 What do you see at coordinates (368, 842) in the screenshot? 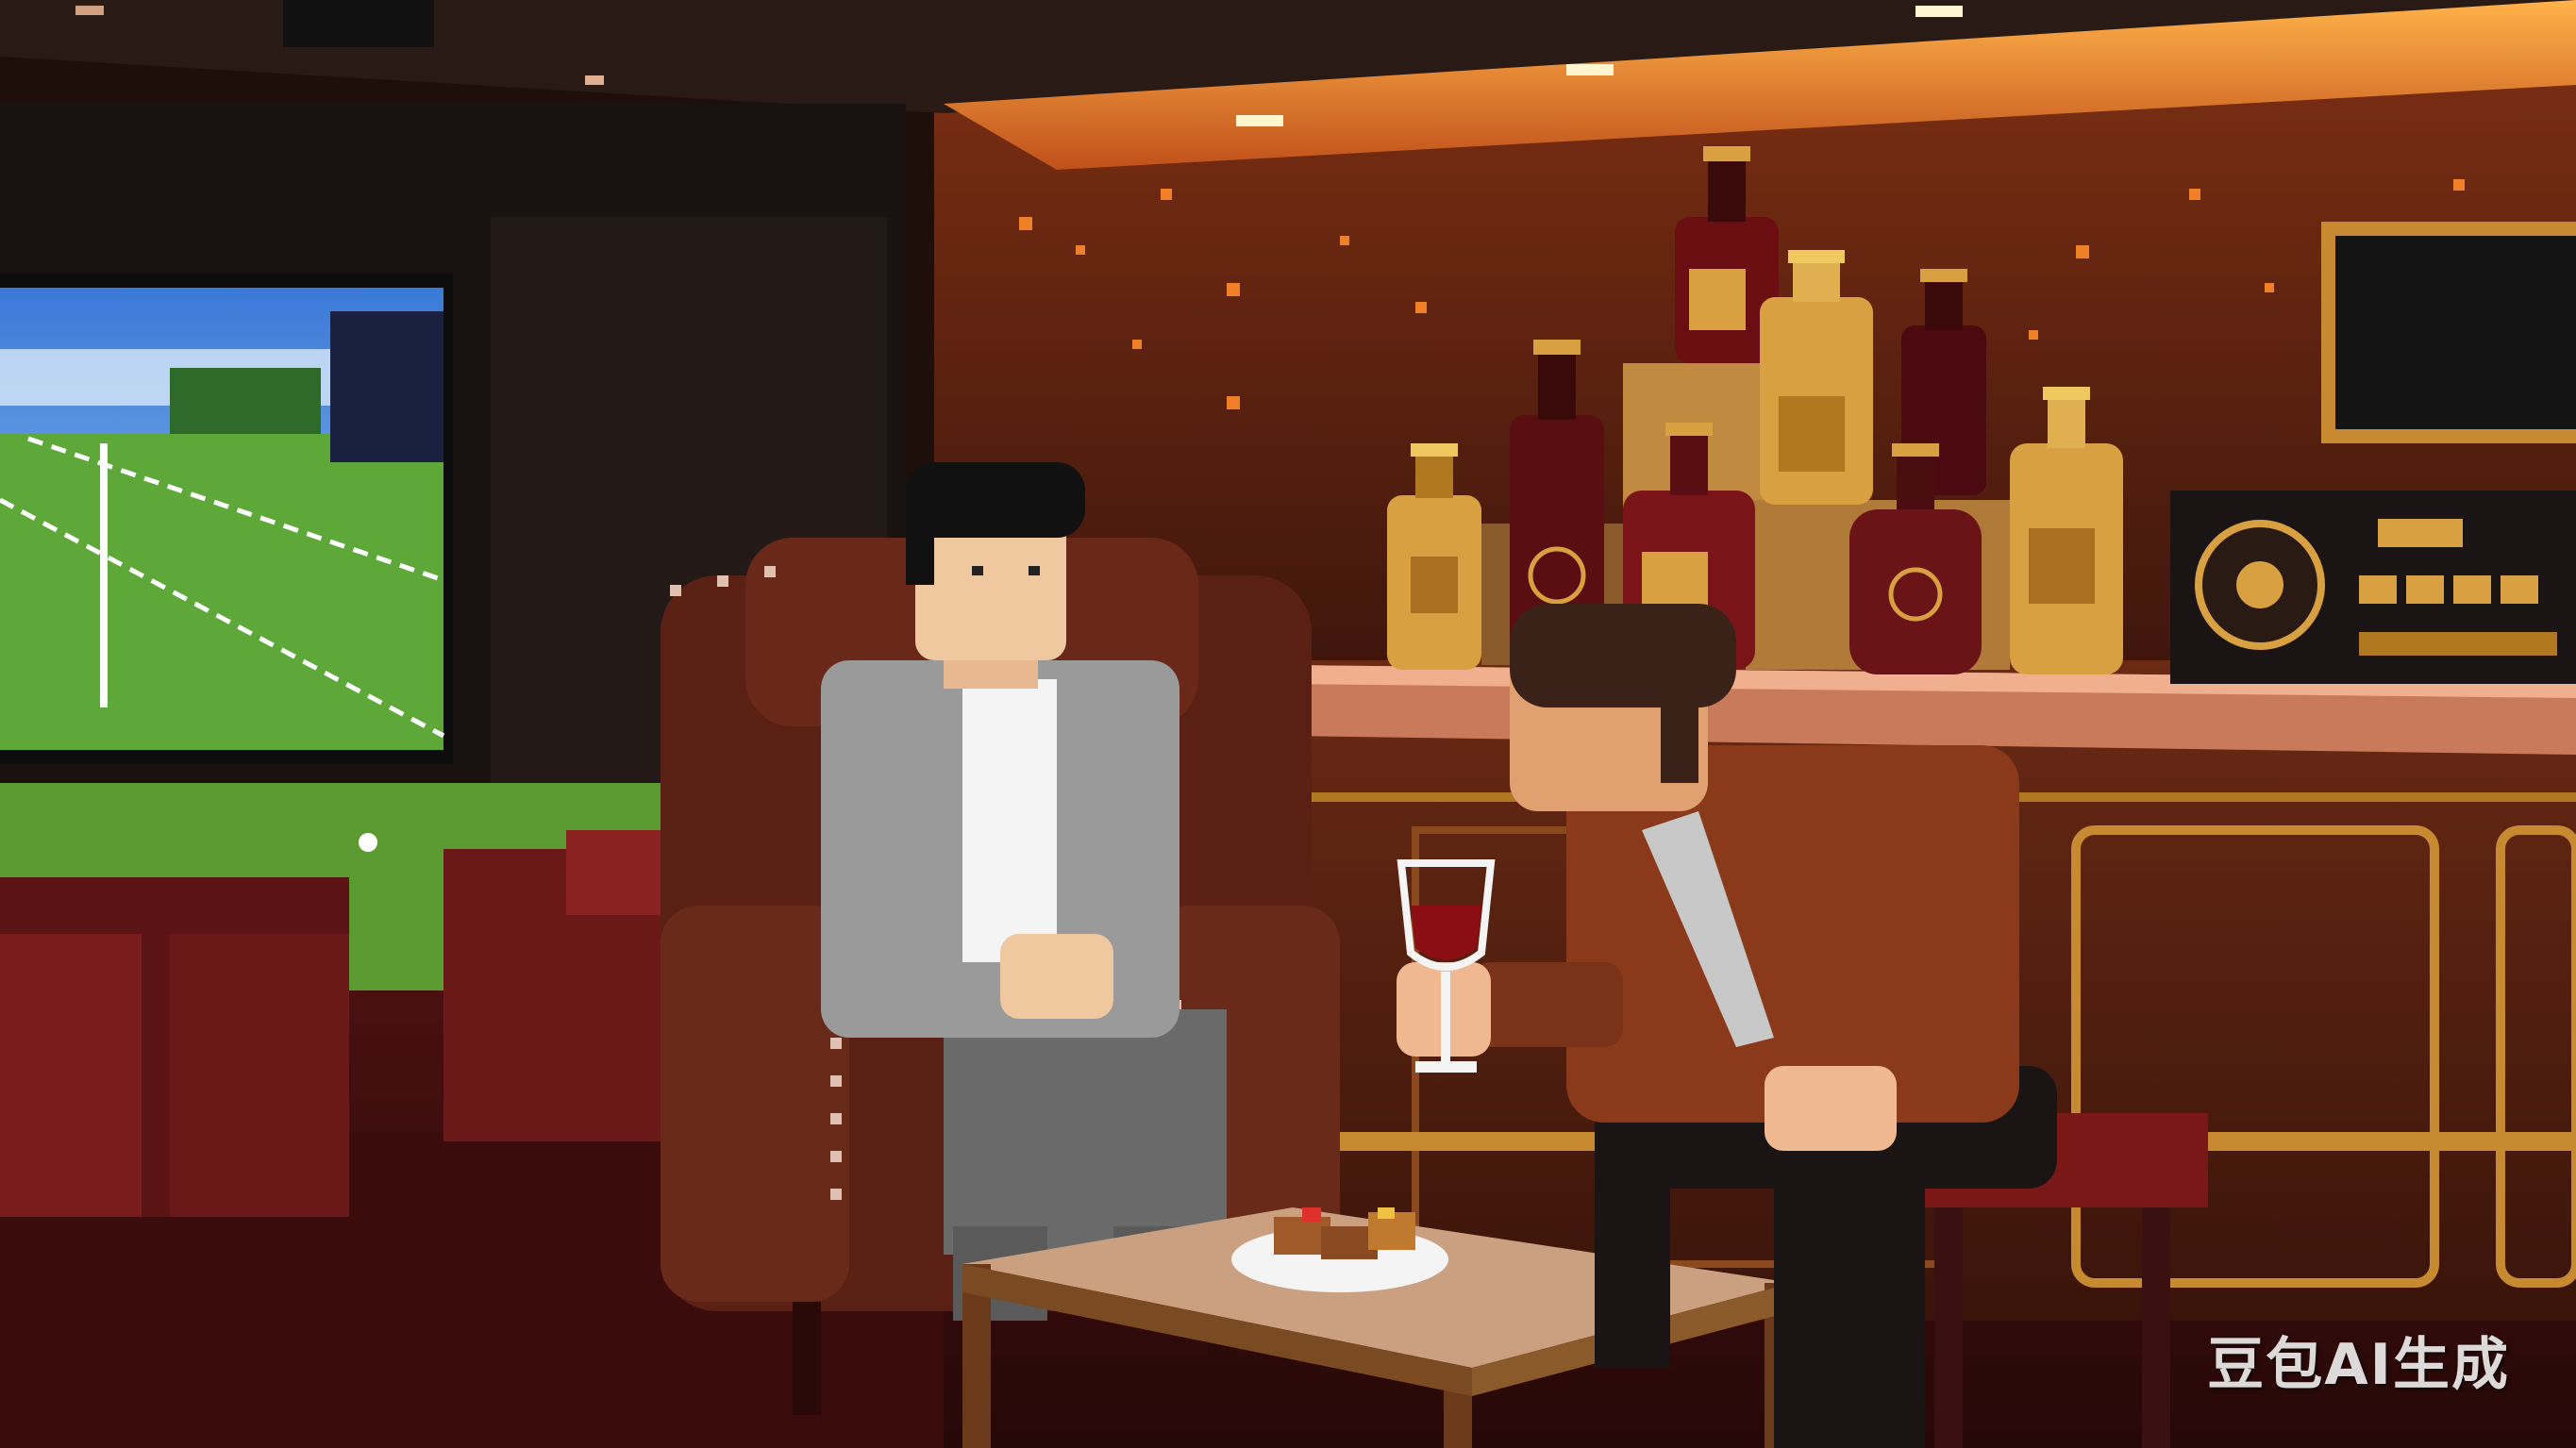
I see `golf-ball` at bounding box center [368, 842].